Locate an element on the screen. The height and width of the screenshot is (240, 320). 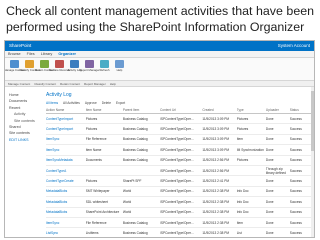
group-label: Help is located at coordinates (112, 84).